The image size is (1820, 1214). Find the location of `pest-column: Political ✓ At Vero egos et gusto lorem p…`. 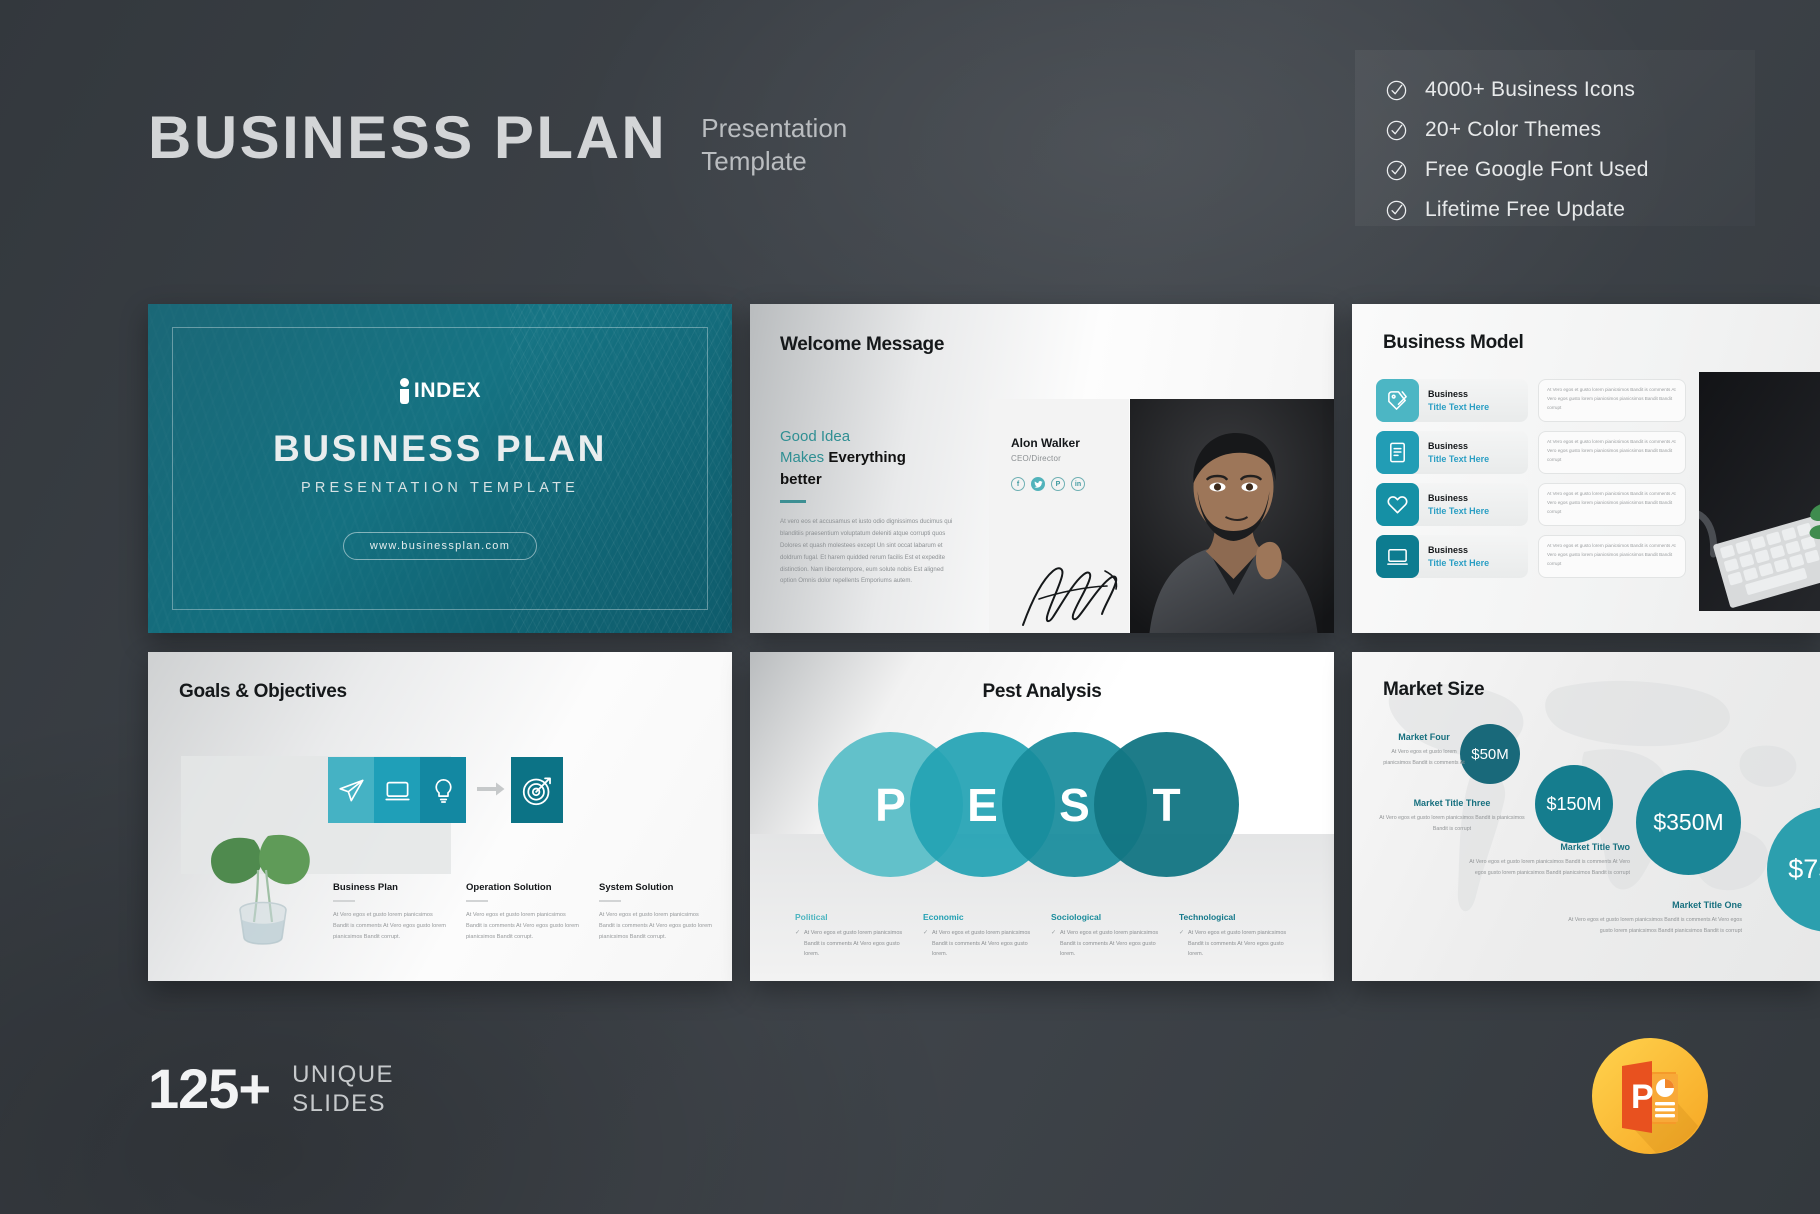

pest-column: Political ✓ At Vero egos et gusto lorem p… is located at coordinates (859, 936).